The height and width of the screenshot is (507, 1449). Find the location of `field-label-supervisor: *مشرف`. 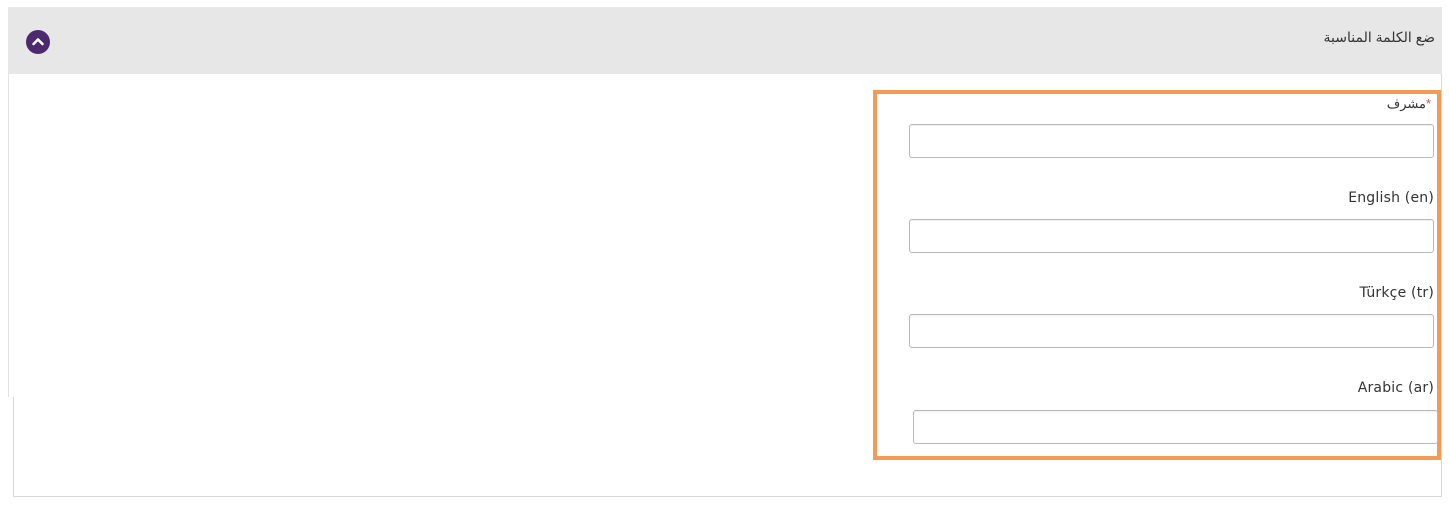

field-label-supervisor: *مشرف is located at coordinates (1408, 103).